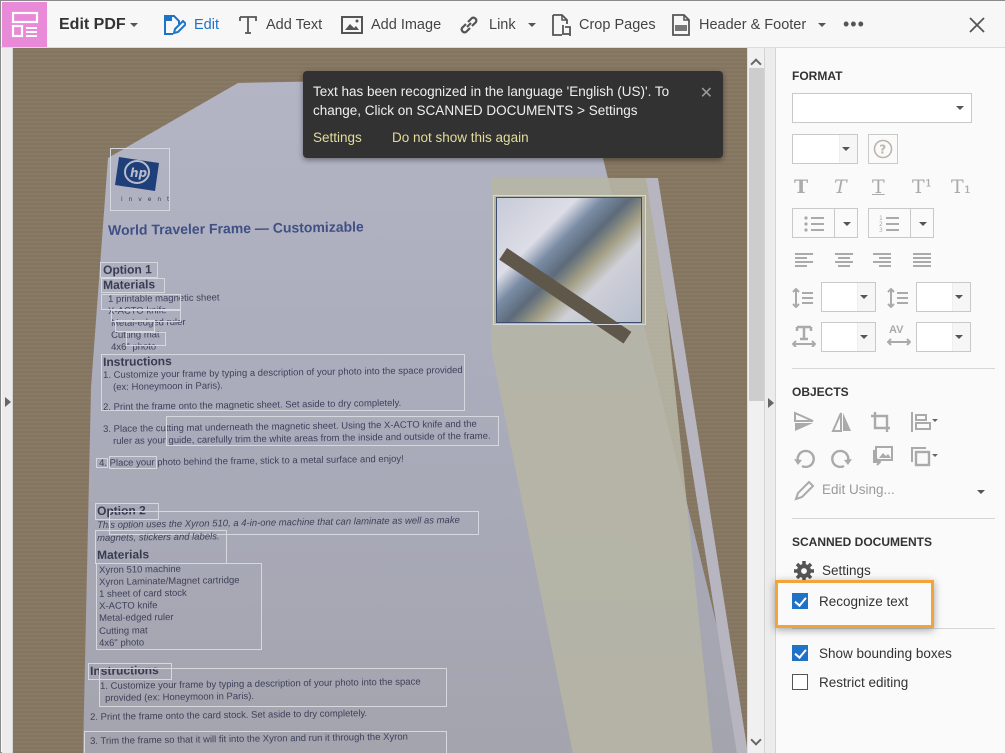 This screenshot has width=1005, height=753. I want to click on align-right-icon, so click(882, 261).